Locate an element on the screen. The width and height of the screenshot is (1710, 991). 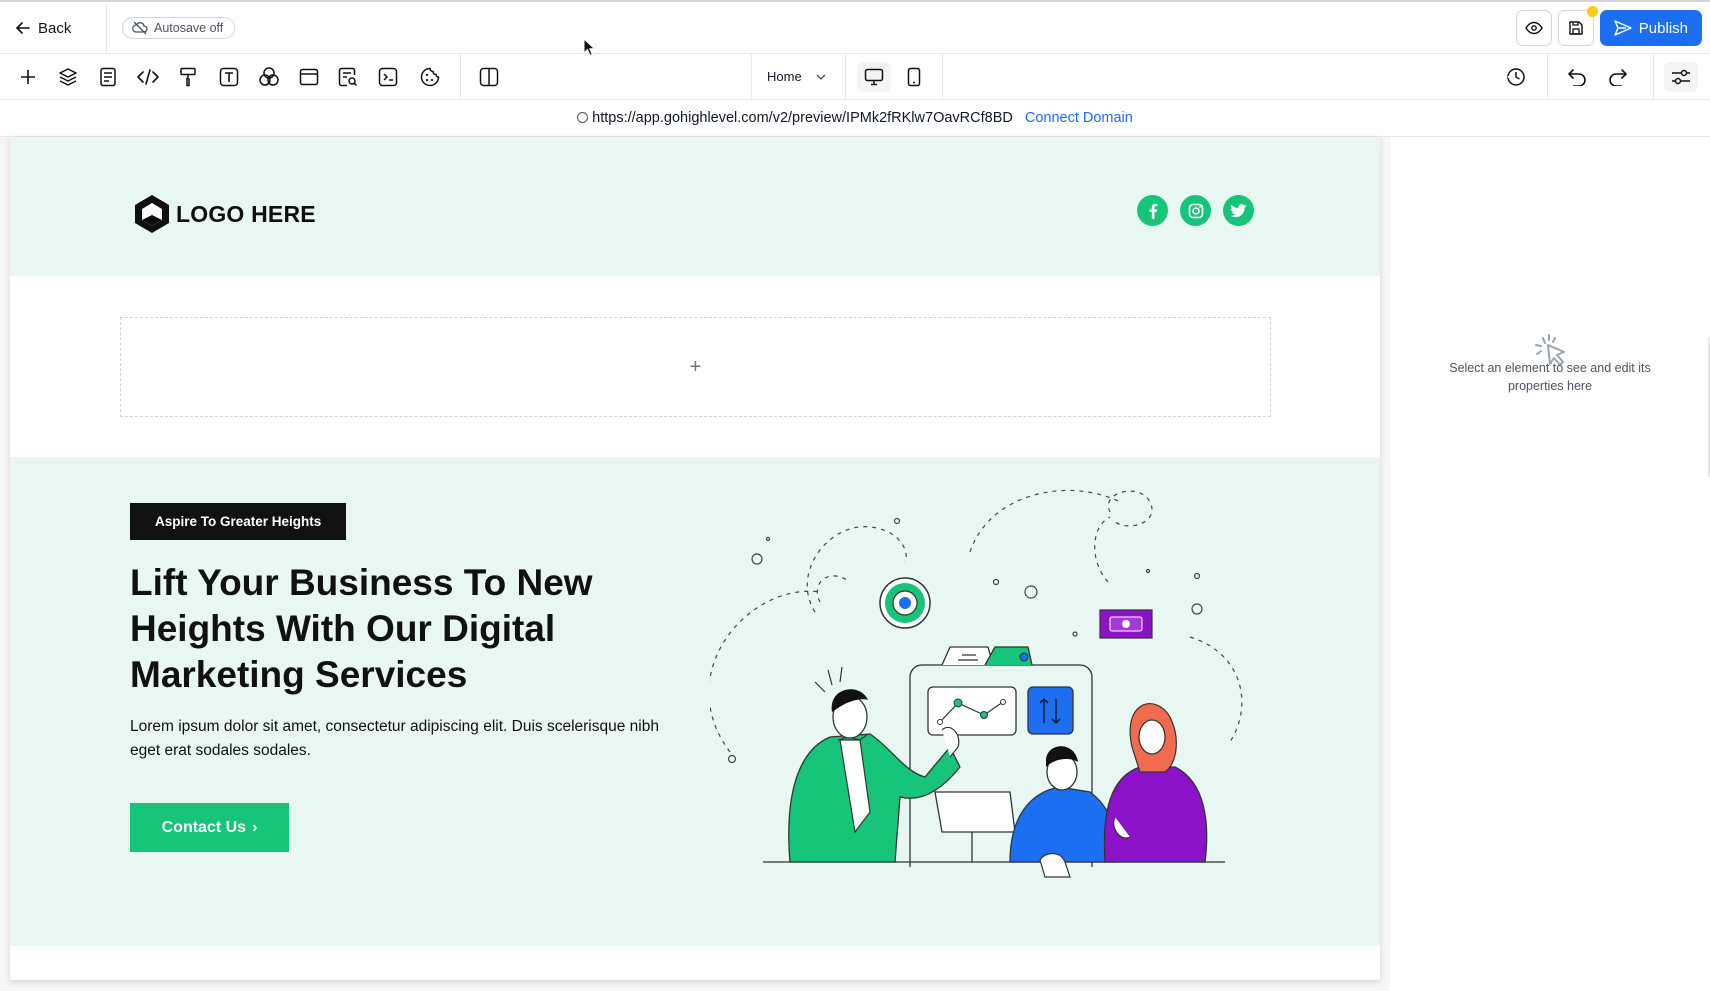
facebook-link is located at coordinates (1152, 210).